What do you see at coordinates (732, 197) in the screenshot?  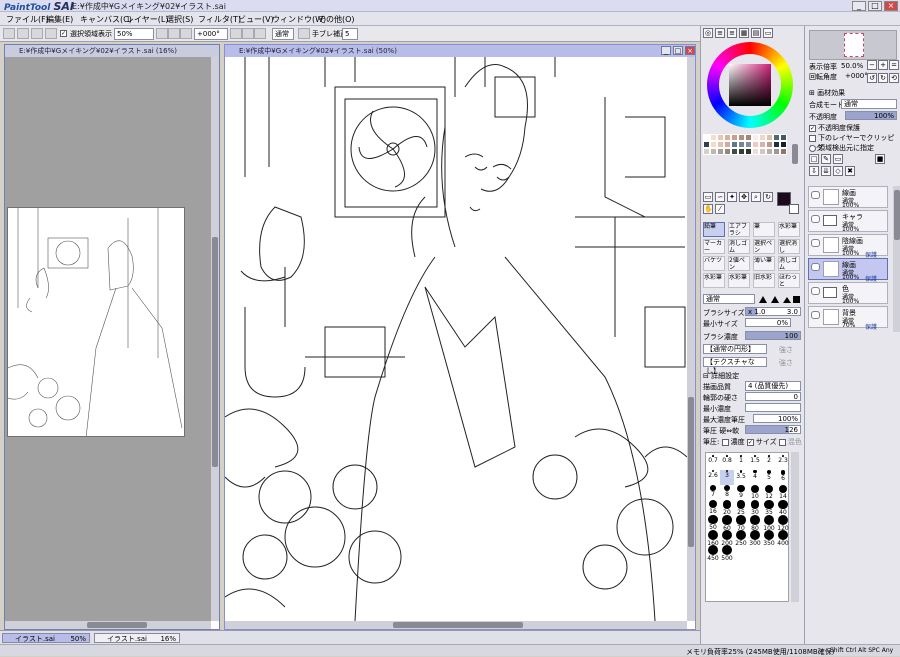 I see `magic-wand-icon: ✦` at bounding box center [732, 197].